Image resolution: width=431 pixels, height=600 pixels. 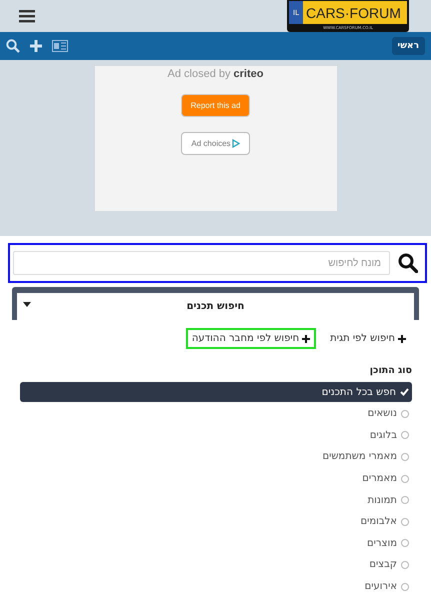 What do you see at coordinates (216, 587) in the screenshot?
I see `content-type-option: אירועים` at bounding box center [216, 587].